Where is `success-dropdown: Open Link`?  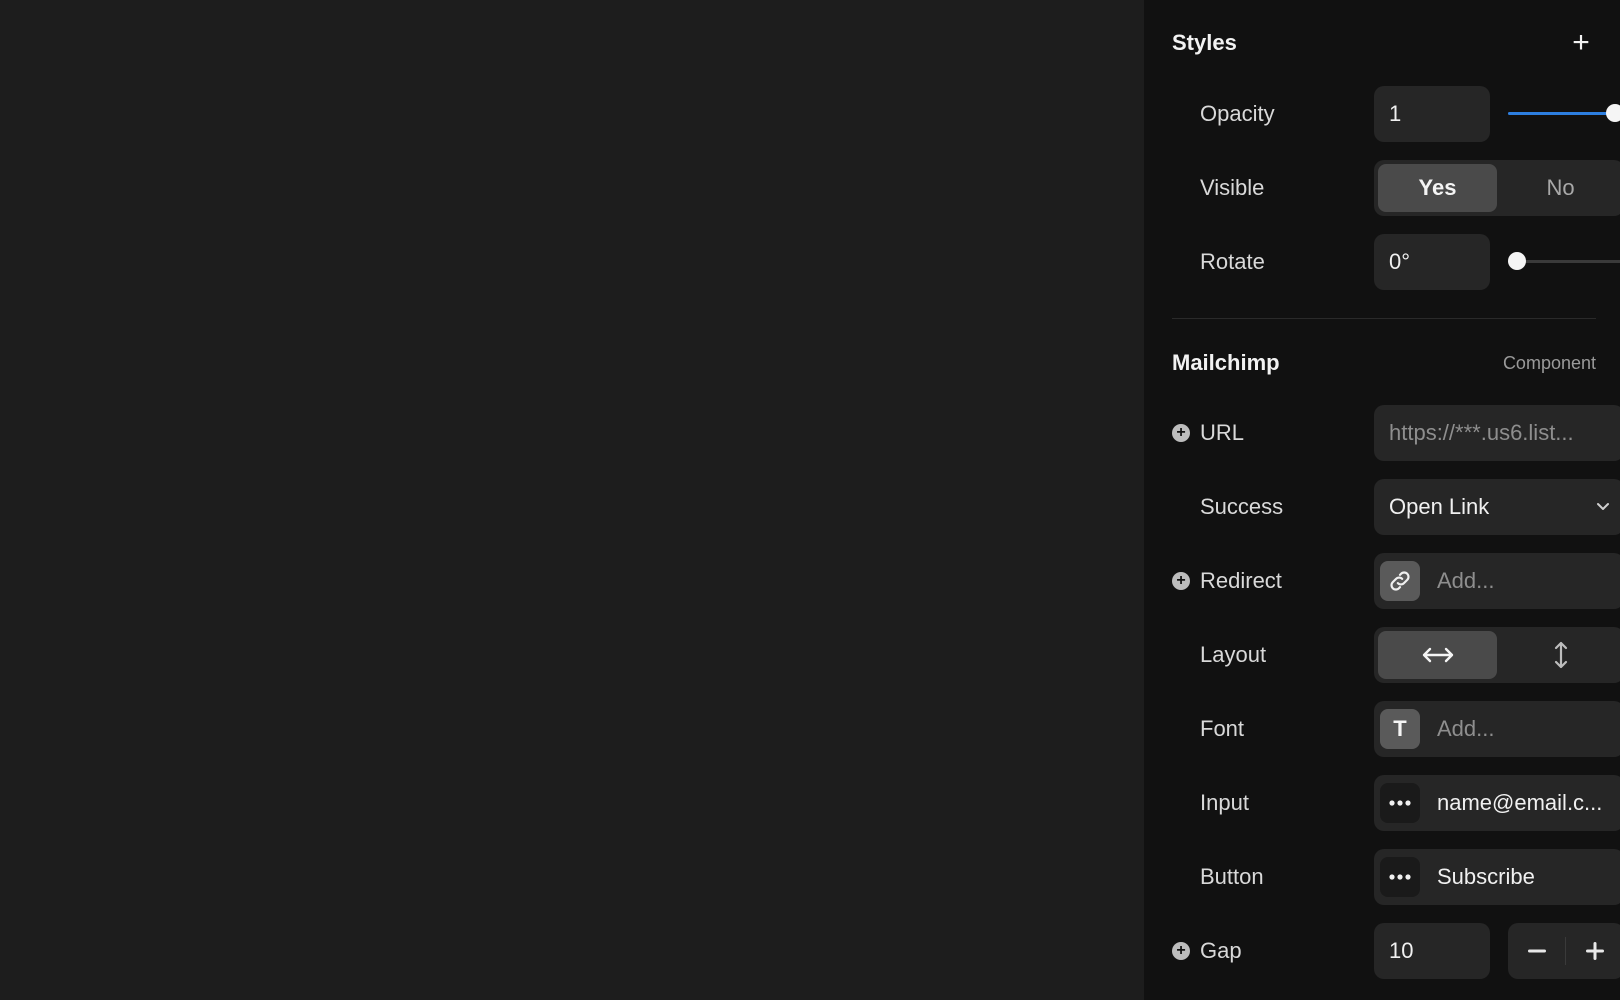 success-dropdown: Open Link is located at coordinates (1497, 507).